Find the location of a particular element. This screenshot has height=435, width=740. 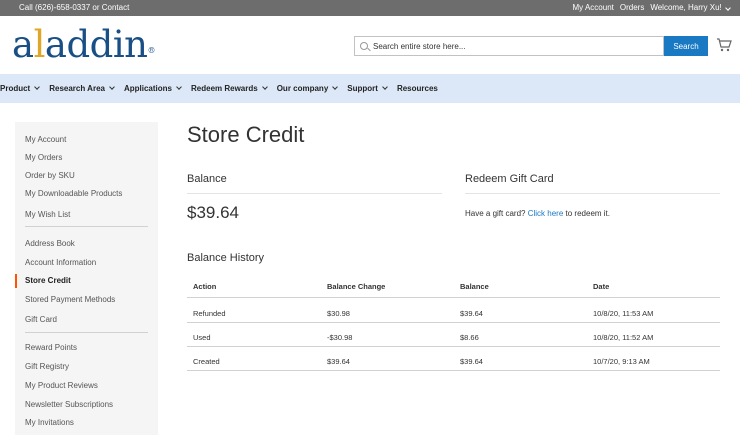

redeem-prefix: Have a gift card? is located at coordinates (495, 213).